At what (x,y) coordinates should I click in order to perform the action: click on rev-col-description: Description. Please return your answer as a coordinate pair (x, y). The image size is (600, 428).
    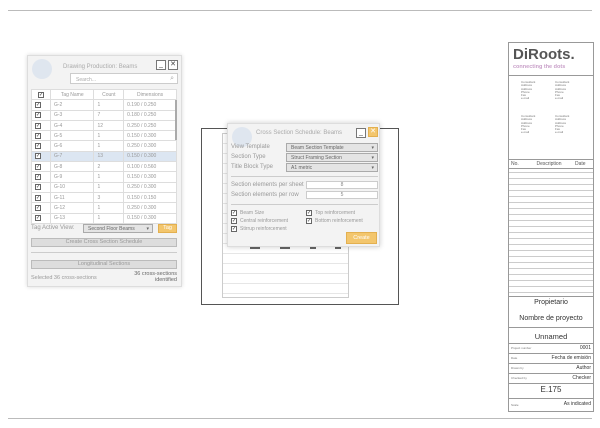
    Looking at the image, I should click on (549, 164).